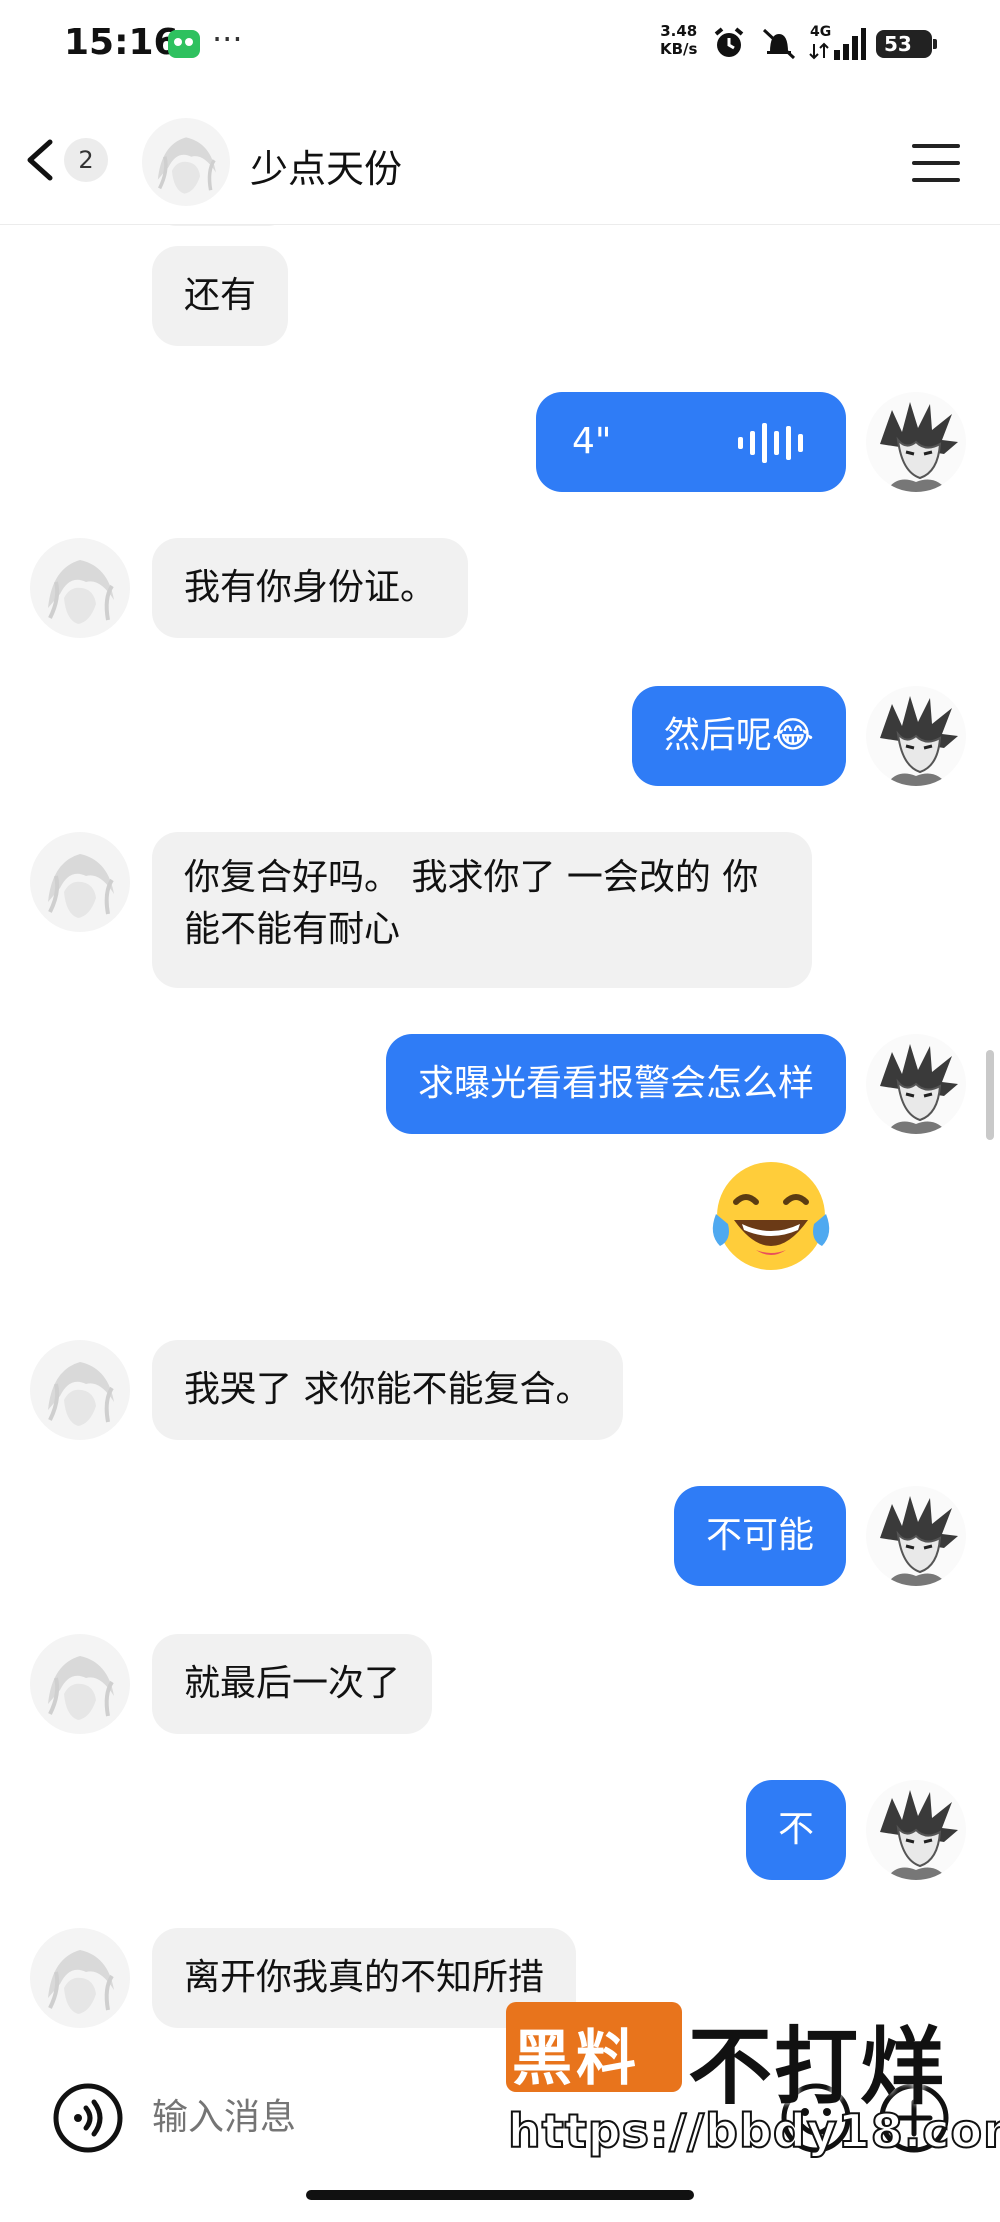  I want to click on status-time: 15:16, so click(121, 42).